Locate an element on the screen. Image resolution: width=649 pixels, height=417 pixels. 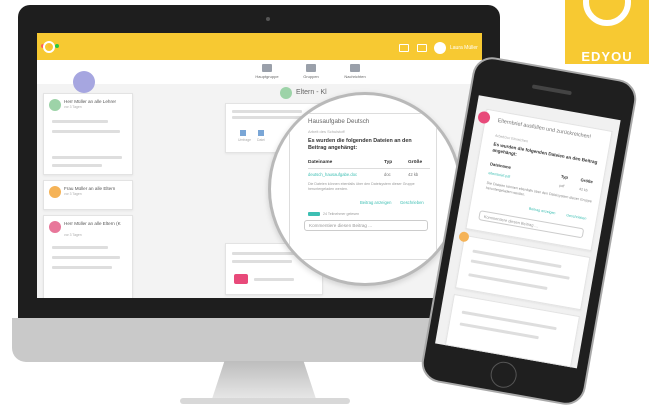
chat-icon is located at coordinates (55, 105).